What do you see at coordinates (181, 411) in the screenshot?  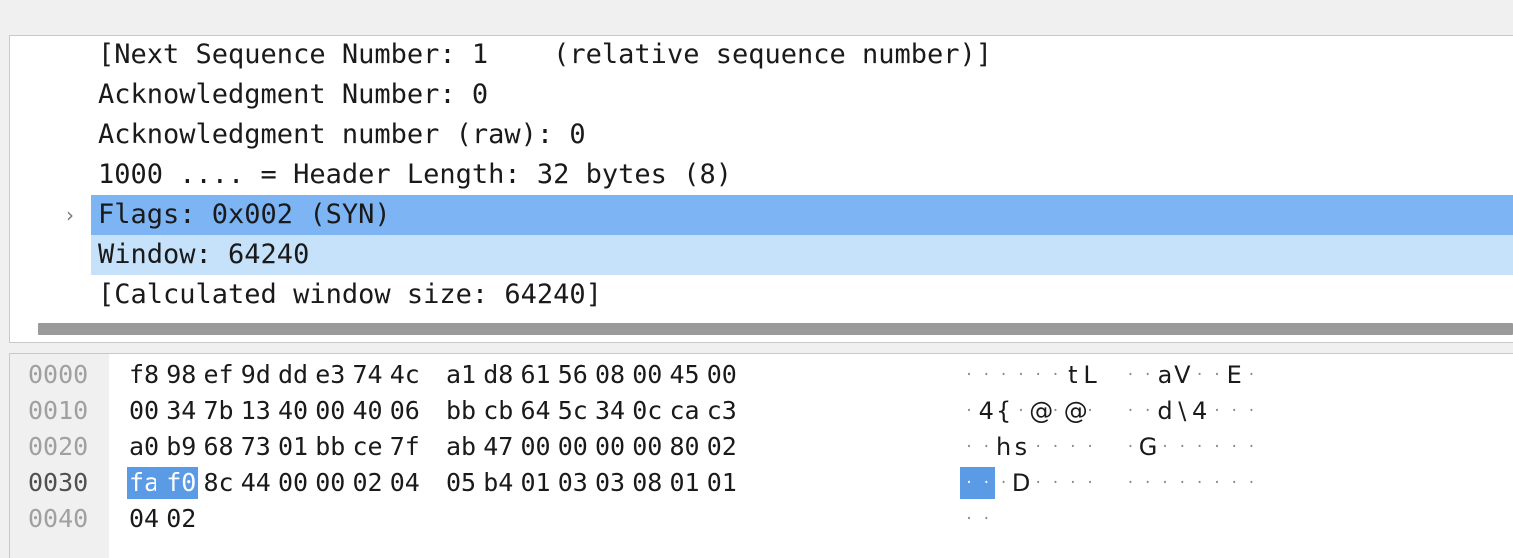 I see `hex-byte: 34` at bounding box center [181, 411].